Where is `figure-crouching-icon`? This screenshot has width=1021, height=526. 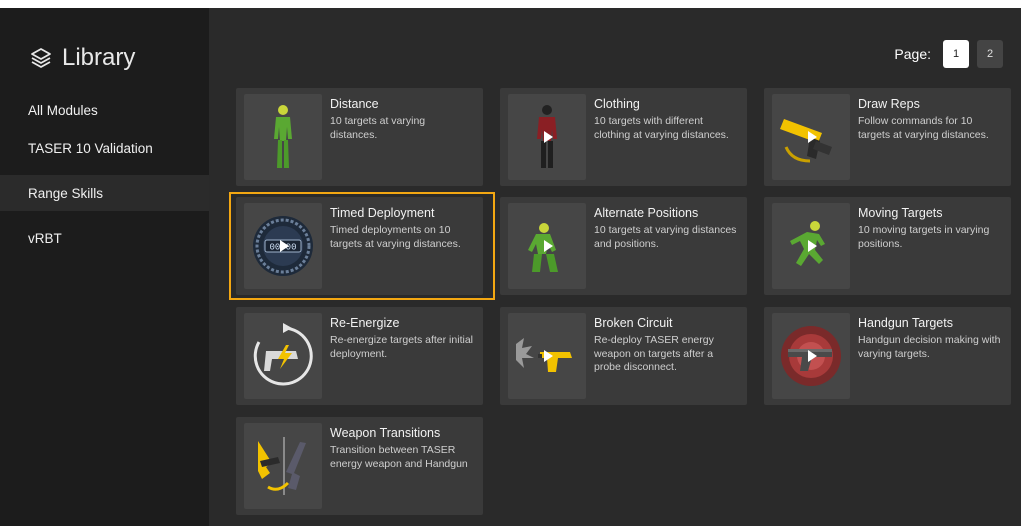
figure-crouching-icon is located at coordinates (547, 246).